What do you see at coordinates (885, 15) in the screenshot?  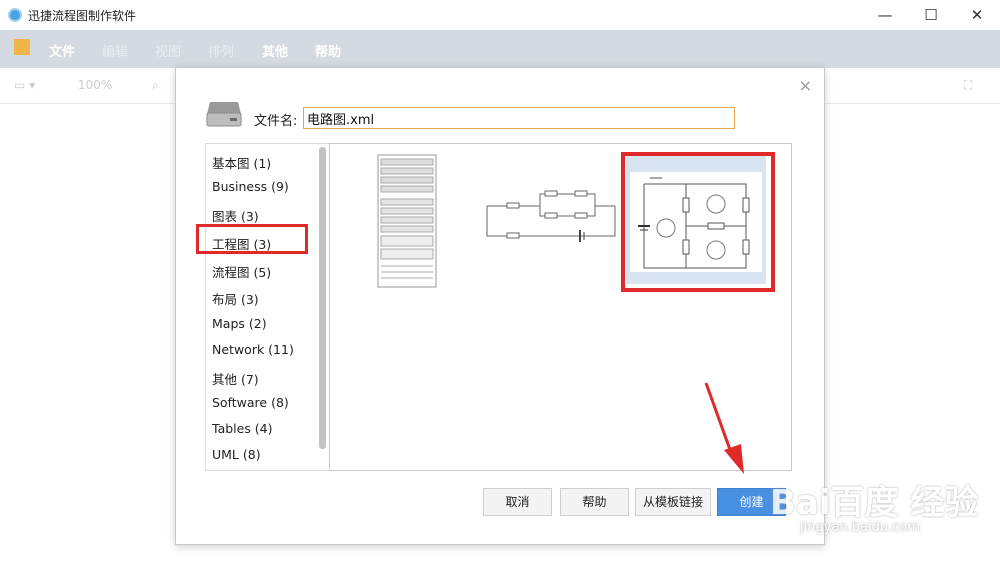 I see `minimize-button: —` at bounding box center [885, 15].